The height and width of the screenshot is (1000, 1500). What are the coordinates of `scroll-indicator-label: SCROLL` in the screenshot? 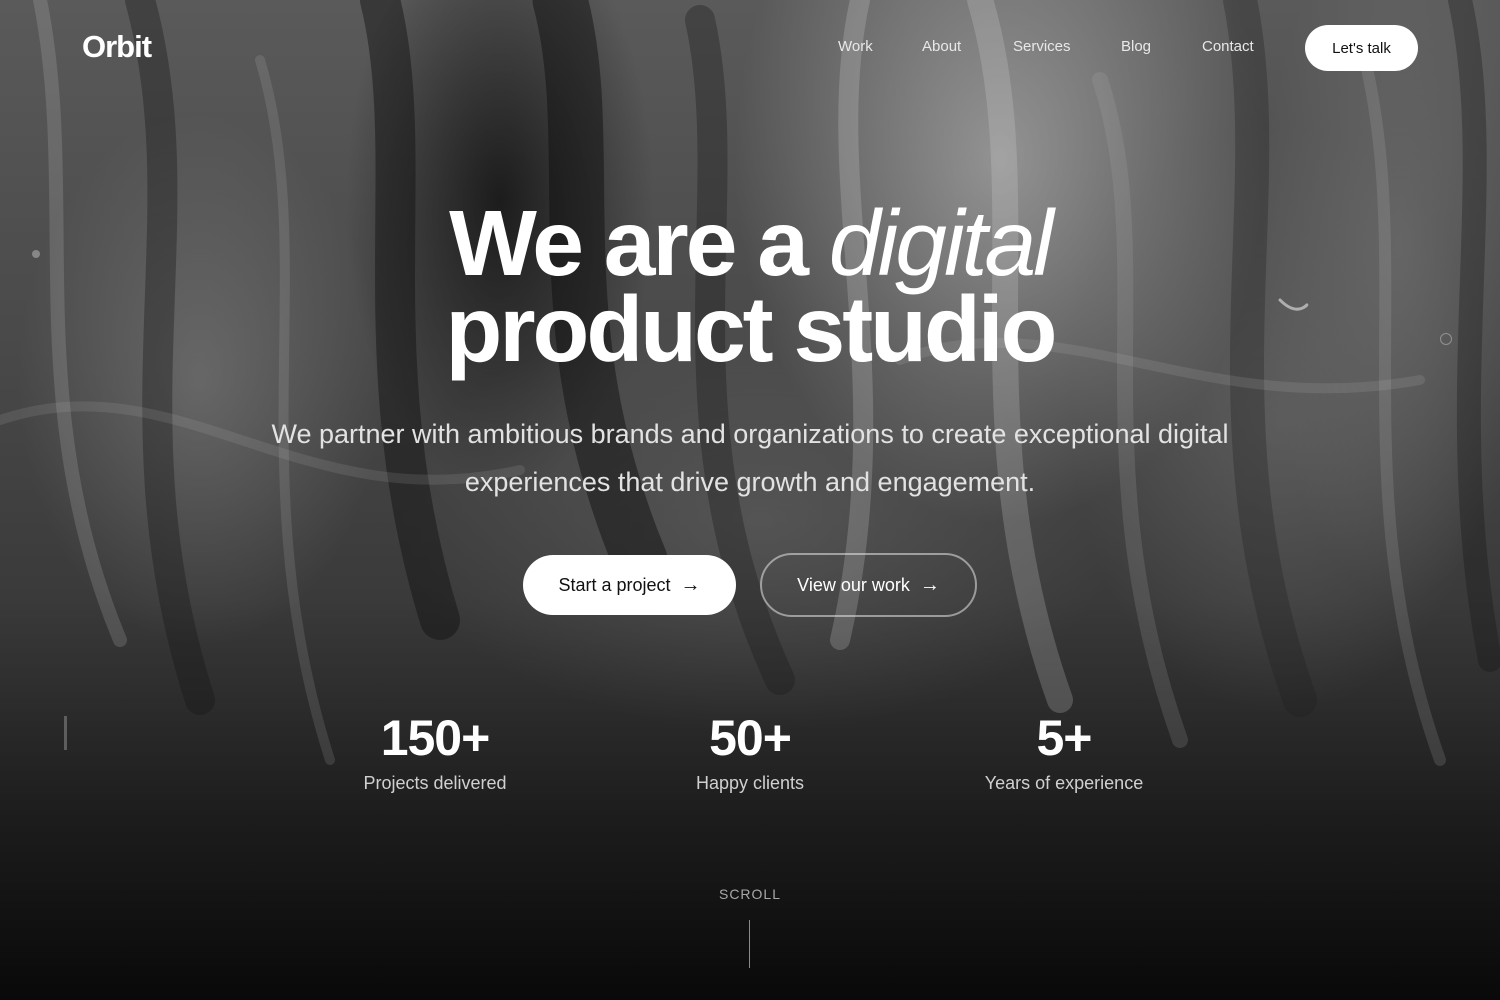 It's located at (750, 894).